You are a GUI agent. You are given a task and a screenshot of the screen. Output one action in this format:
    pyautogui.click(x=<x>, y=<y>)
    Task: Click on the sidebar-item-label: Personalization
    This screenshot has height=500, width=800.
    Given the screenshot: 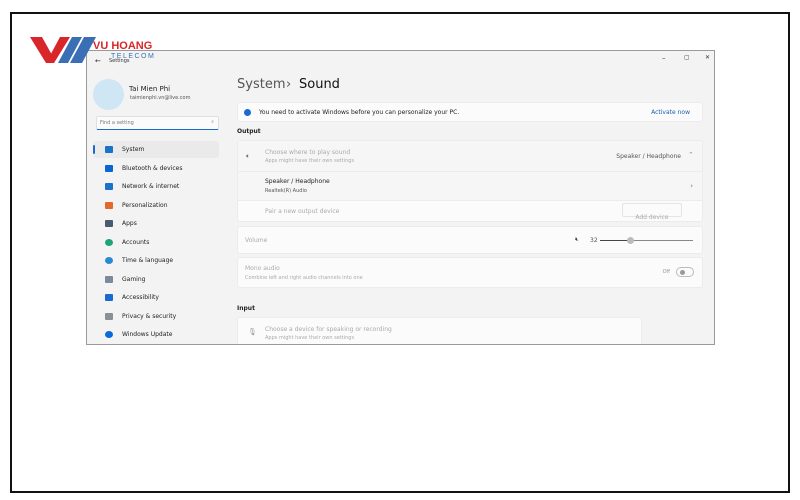 What is the action you would take?
    pyautogui.click(x=145, y=205)
    